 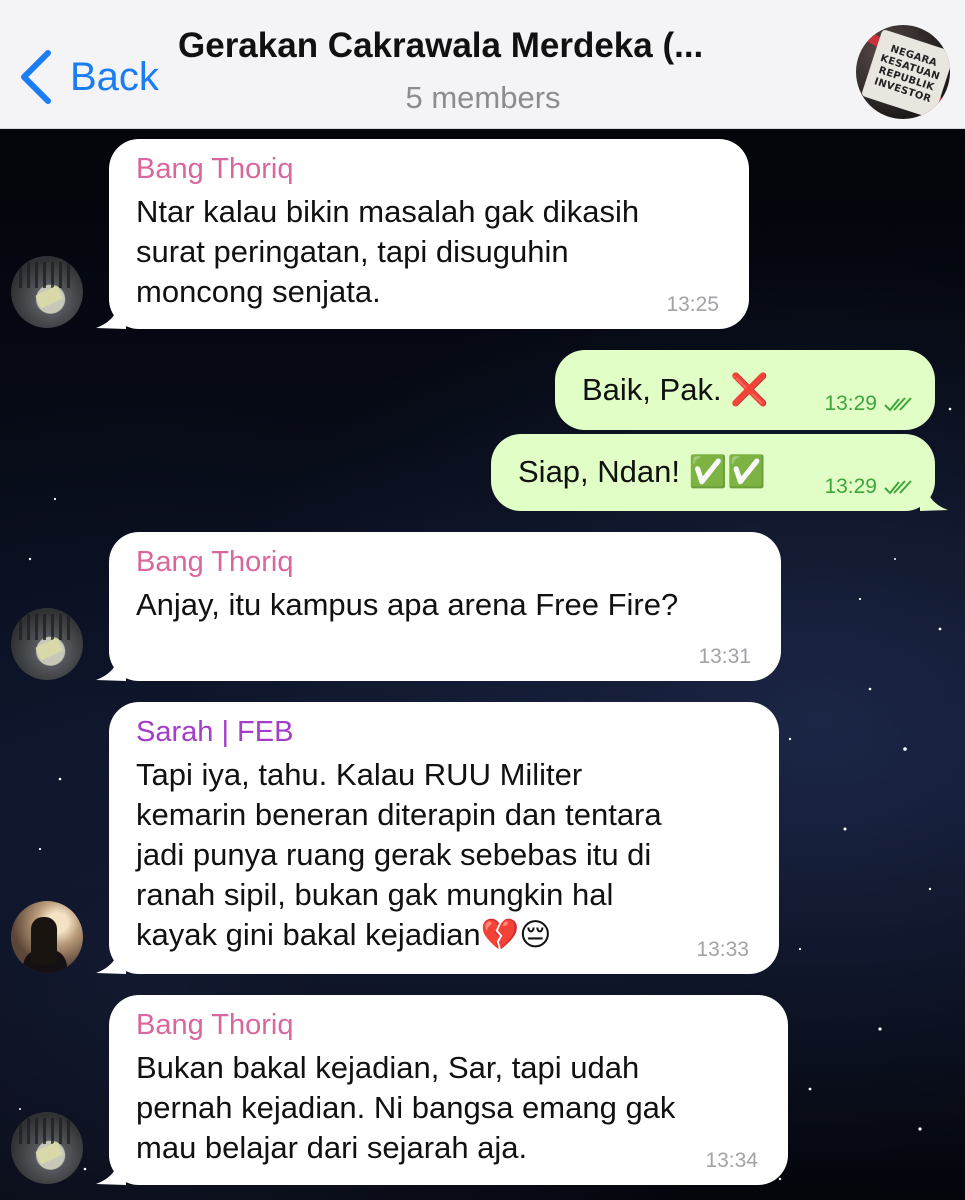 I want to click on message-time: 13:33, so click(x=722, y=949).